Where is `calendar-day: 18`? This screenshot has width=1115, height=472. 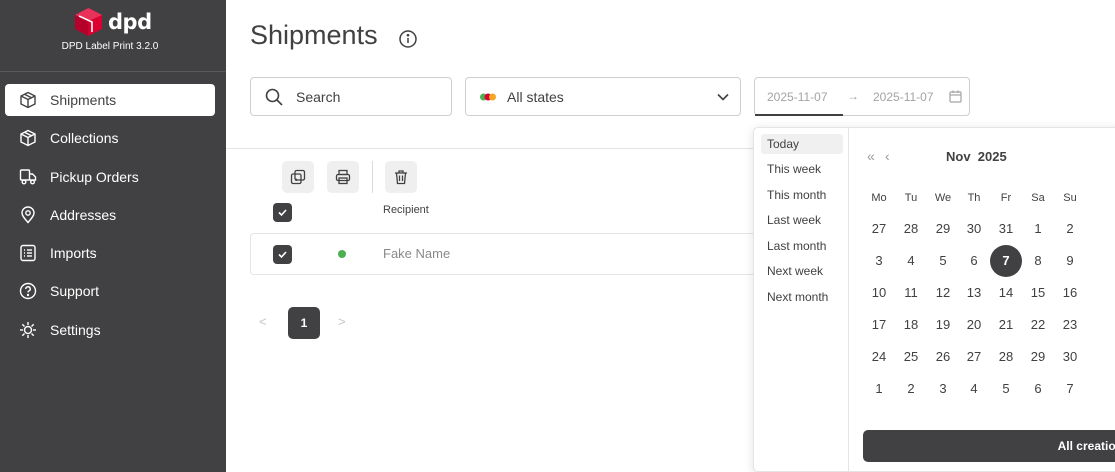 calendar-day: 18 is located at coordinates (911, 325).